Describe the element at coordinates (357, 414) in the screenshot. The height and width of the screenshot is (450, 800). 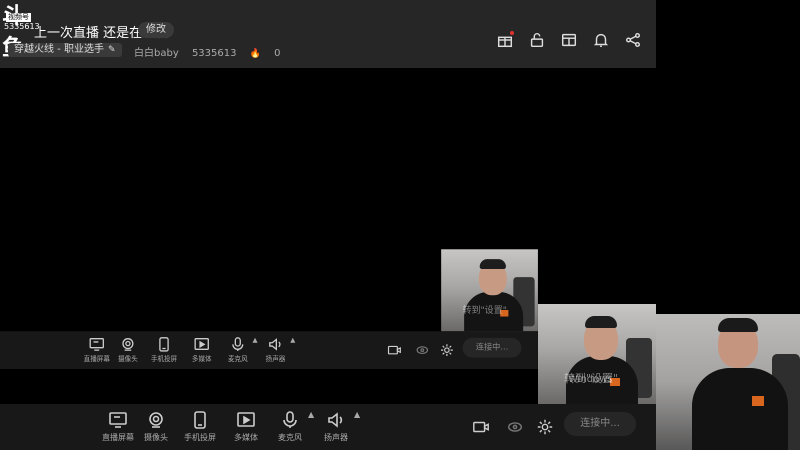
I see `chevron-up-icon: ▲` at that location.